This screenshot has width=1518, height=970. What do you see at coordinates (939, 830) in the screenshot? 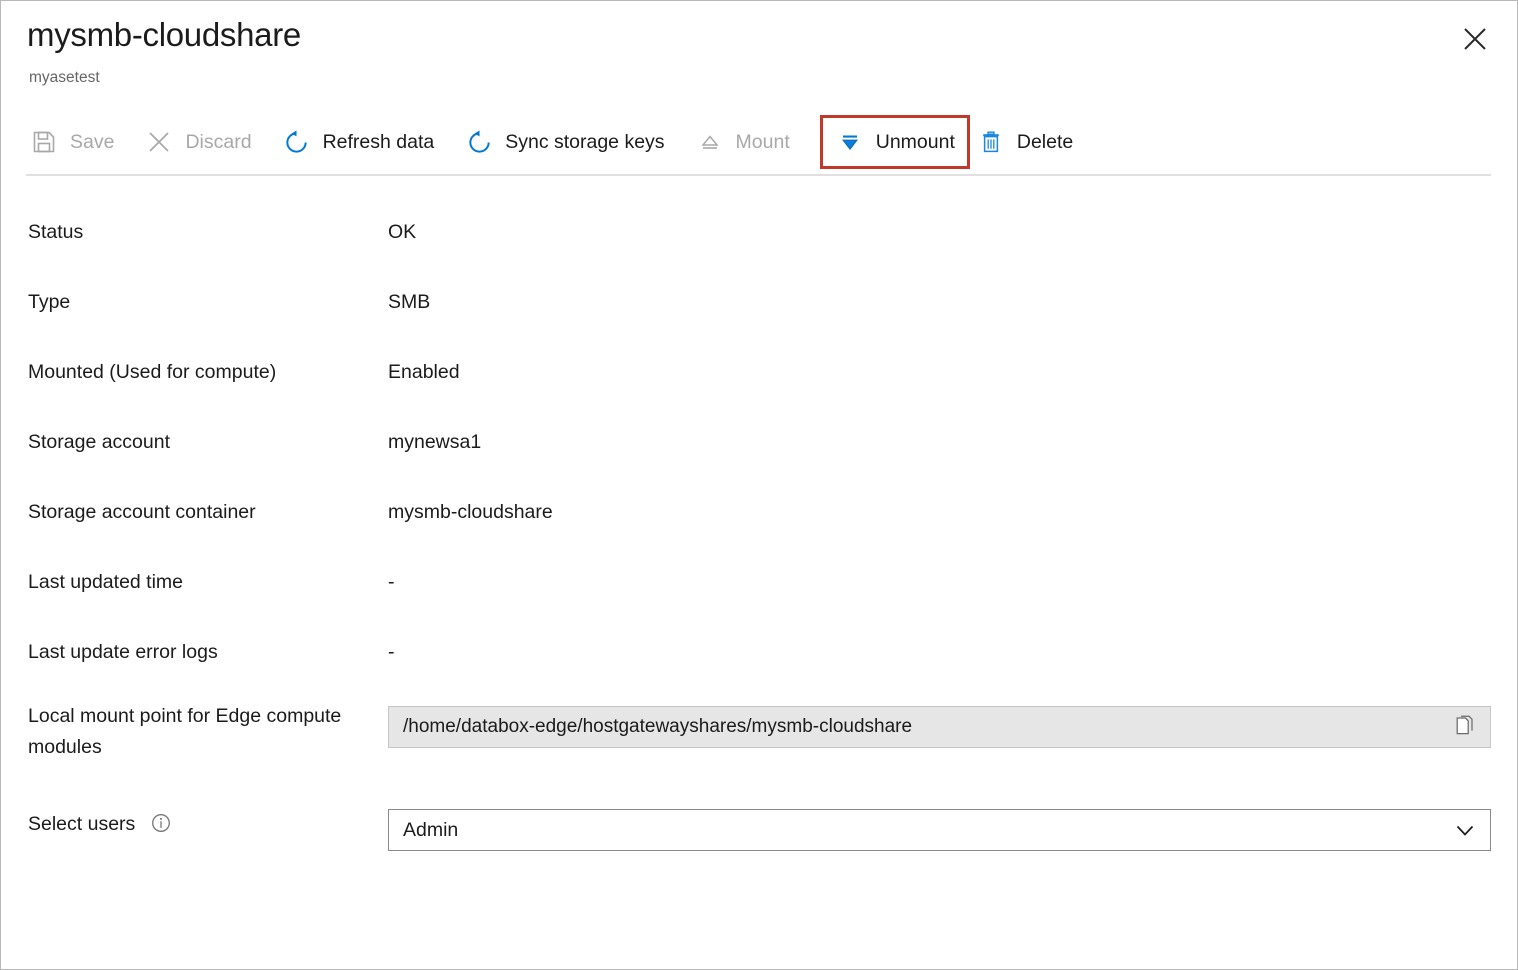
I see `select-users-dropdown: Admin` at bounding box center [939, 830].